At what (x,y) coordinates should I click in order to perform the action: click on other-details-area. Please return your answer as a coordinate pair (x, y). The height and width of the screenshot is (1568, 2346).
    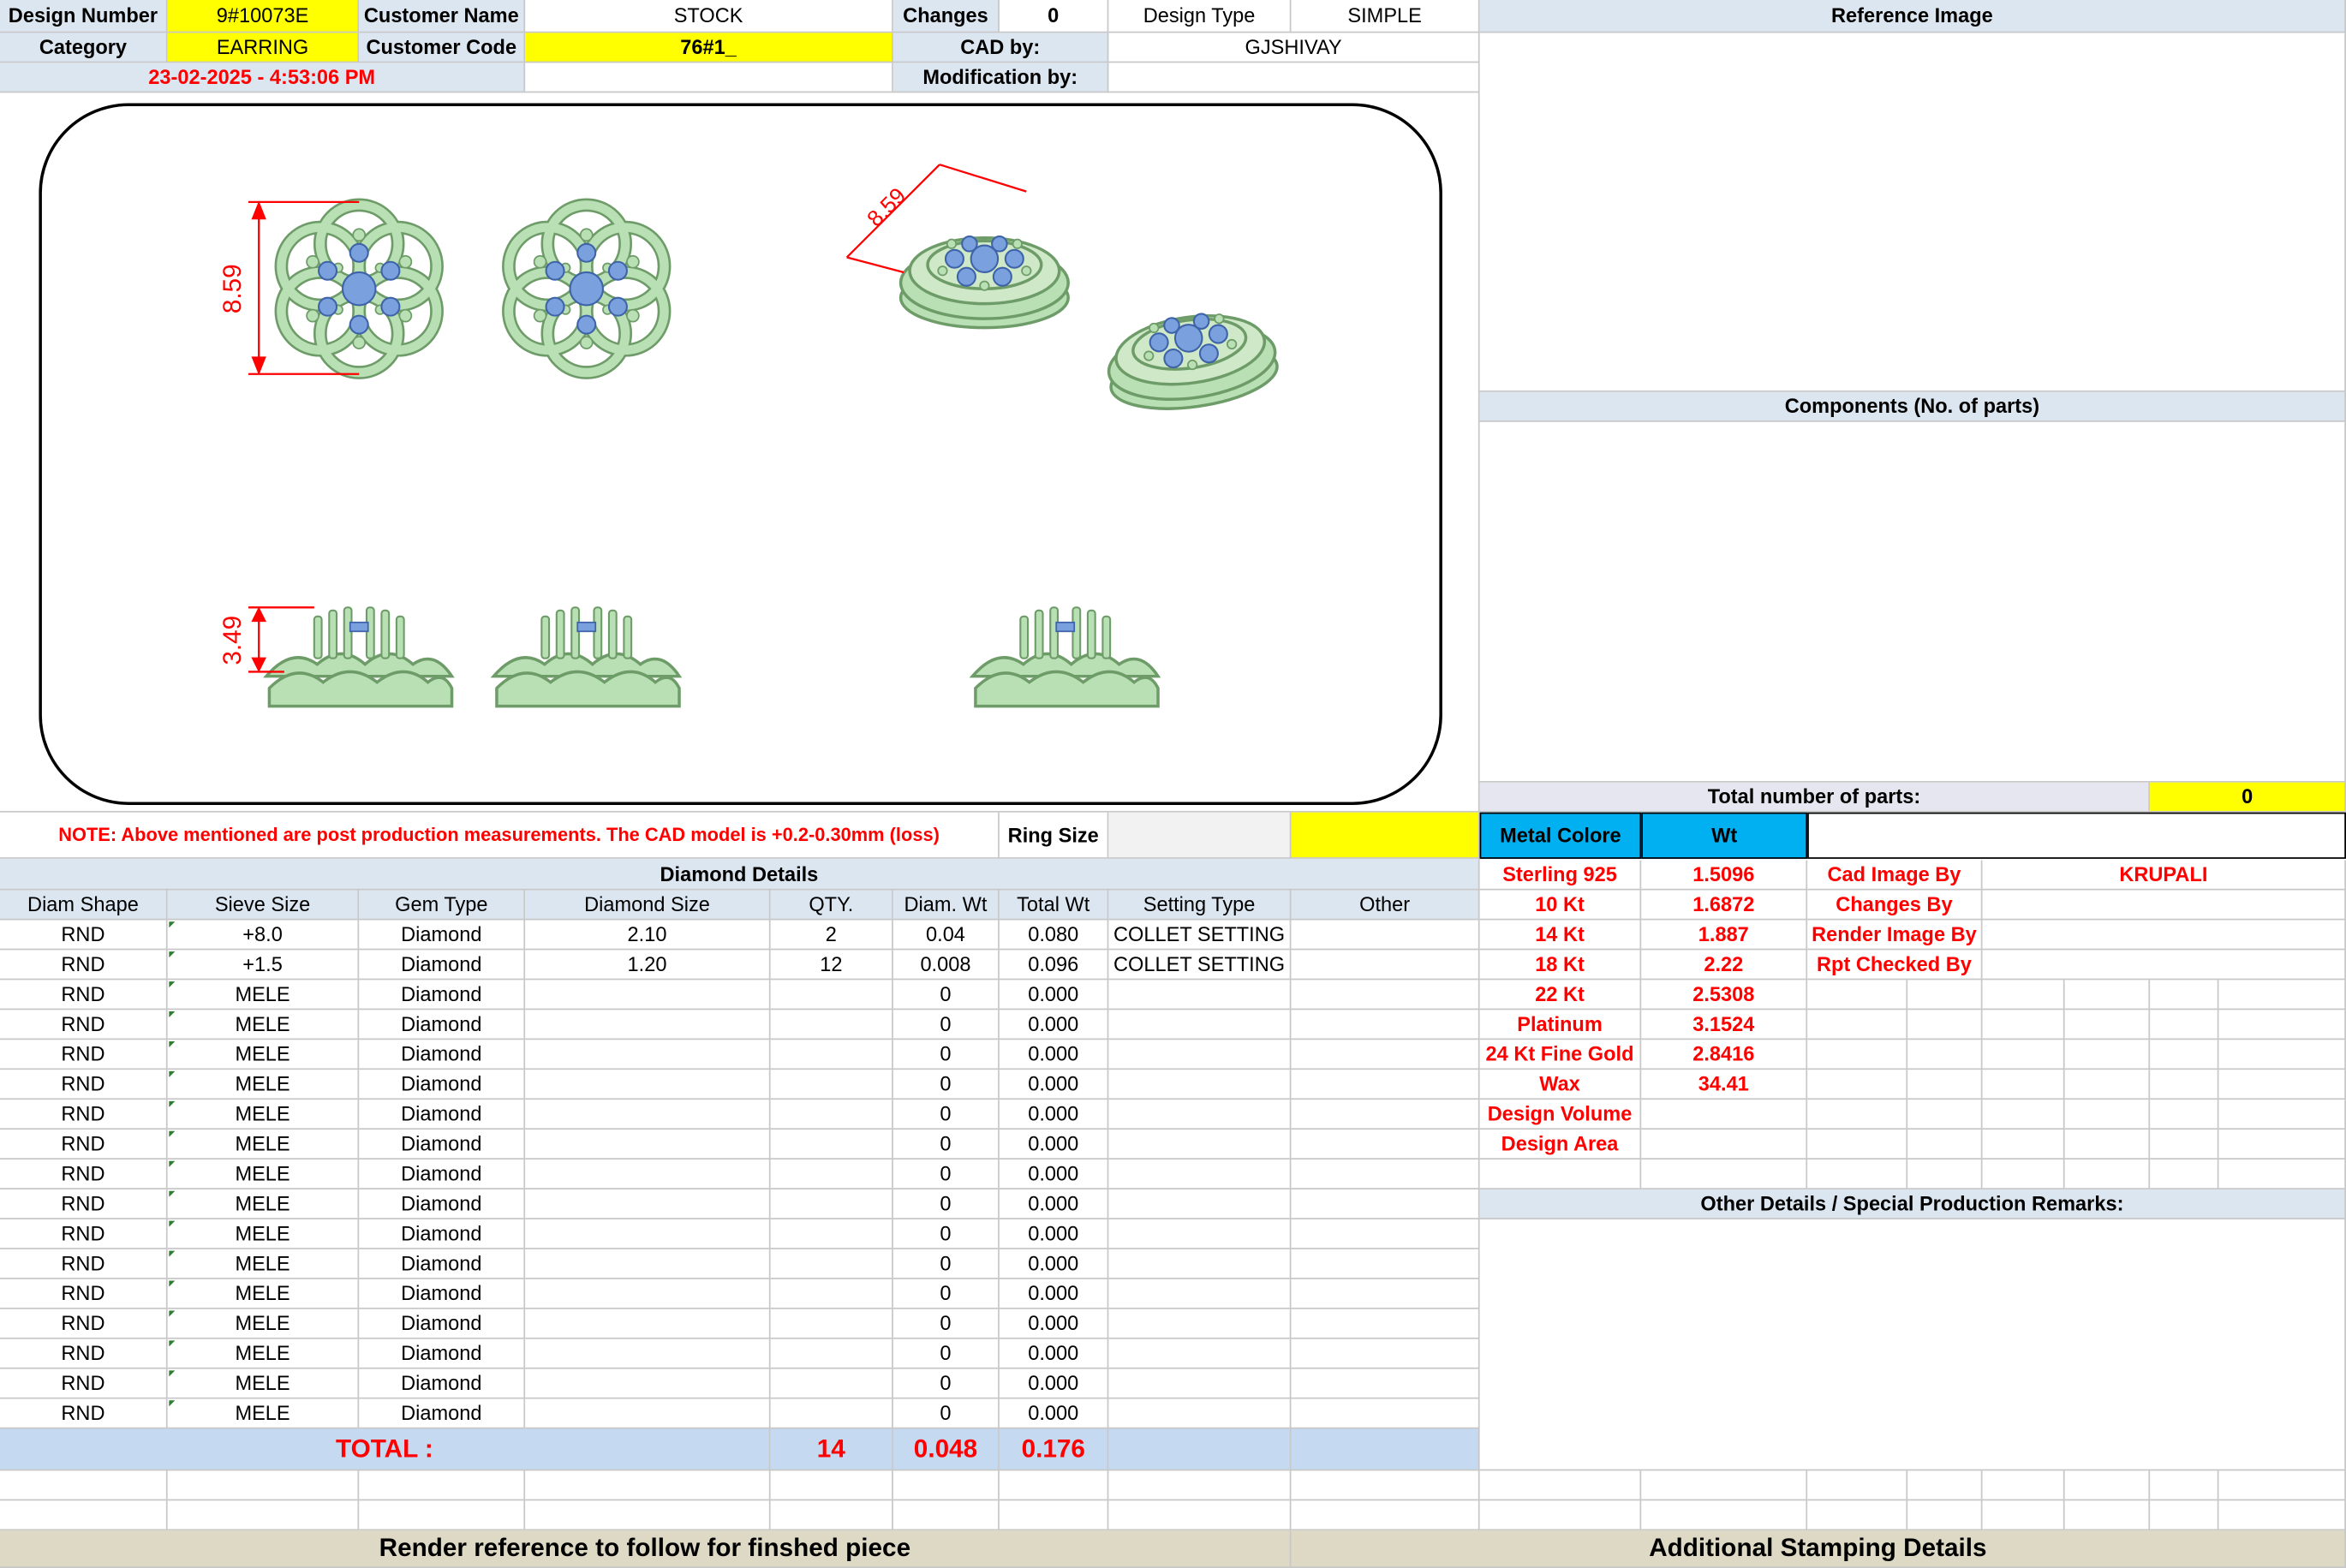
    Looking at the image, I should click on (1913, 1345).